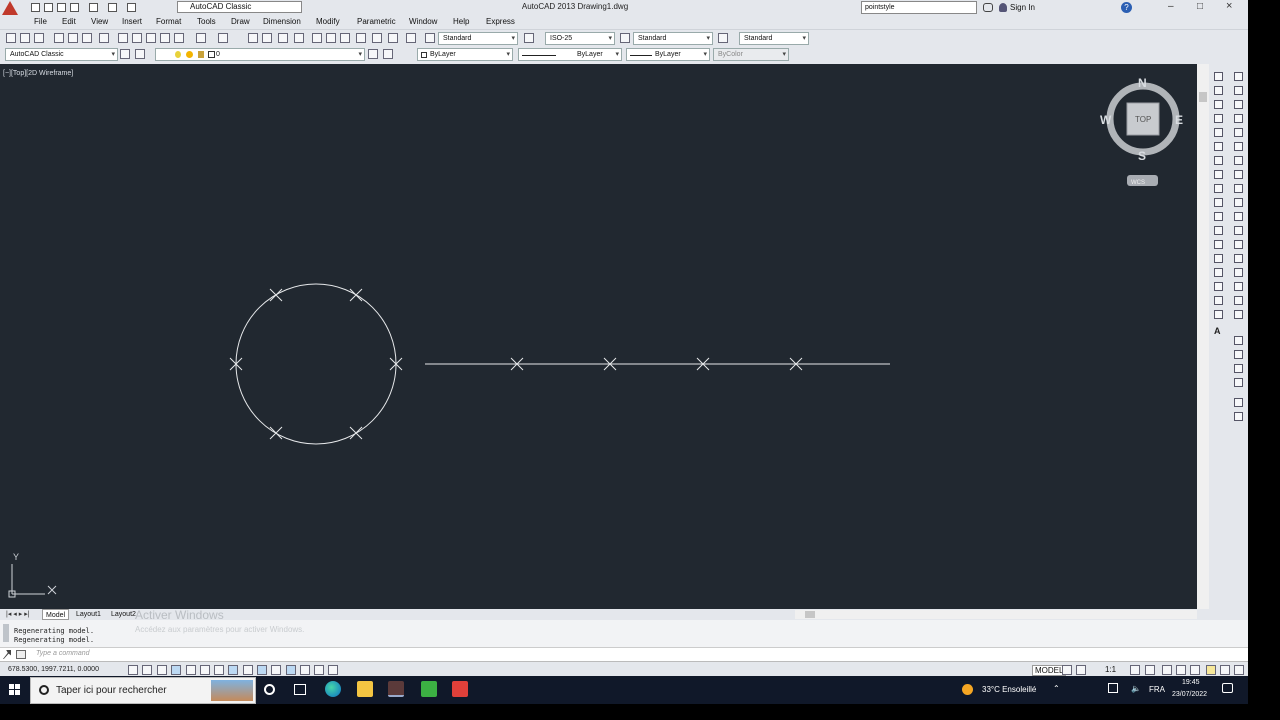  I want to click on blend-icon, so click(1238, 300).